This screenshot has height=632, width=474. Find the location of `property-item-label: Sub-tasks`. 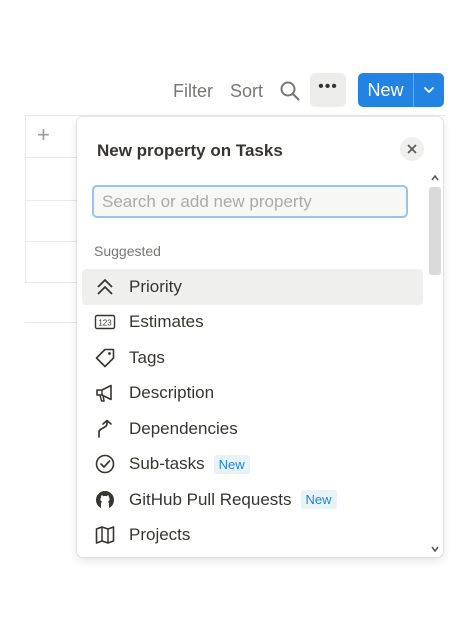

property-item-label: Sub-tasks is located at coordinates (167, 464).